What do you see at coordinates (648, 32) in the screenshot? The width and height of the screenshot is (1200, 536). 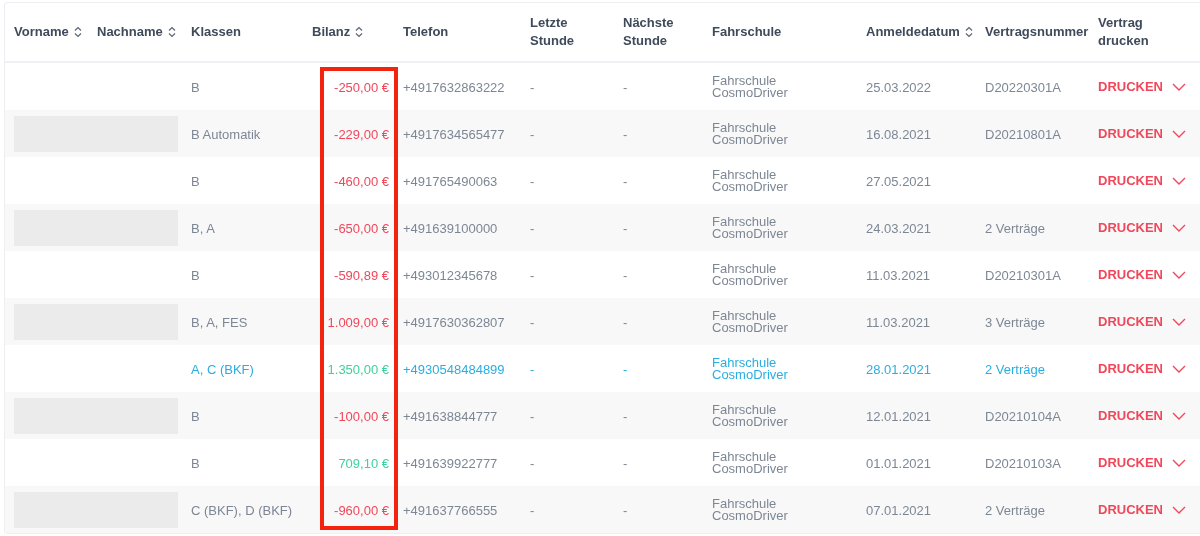 I see `column-header: Nächste Stunde` at bounding box center [648, 32].